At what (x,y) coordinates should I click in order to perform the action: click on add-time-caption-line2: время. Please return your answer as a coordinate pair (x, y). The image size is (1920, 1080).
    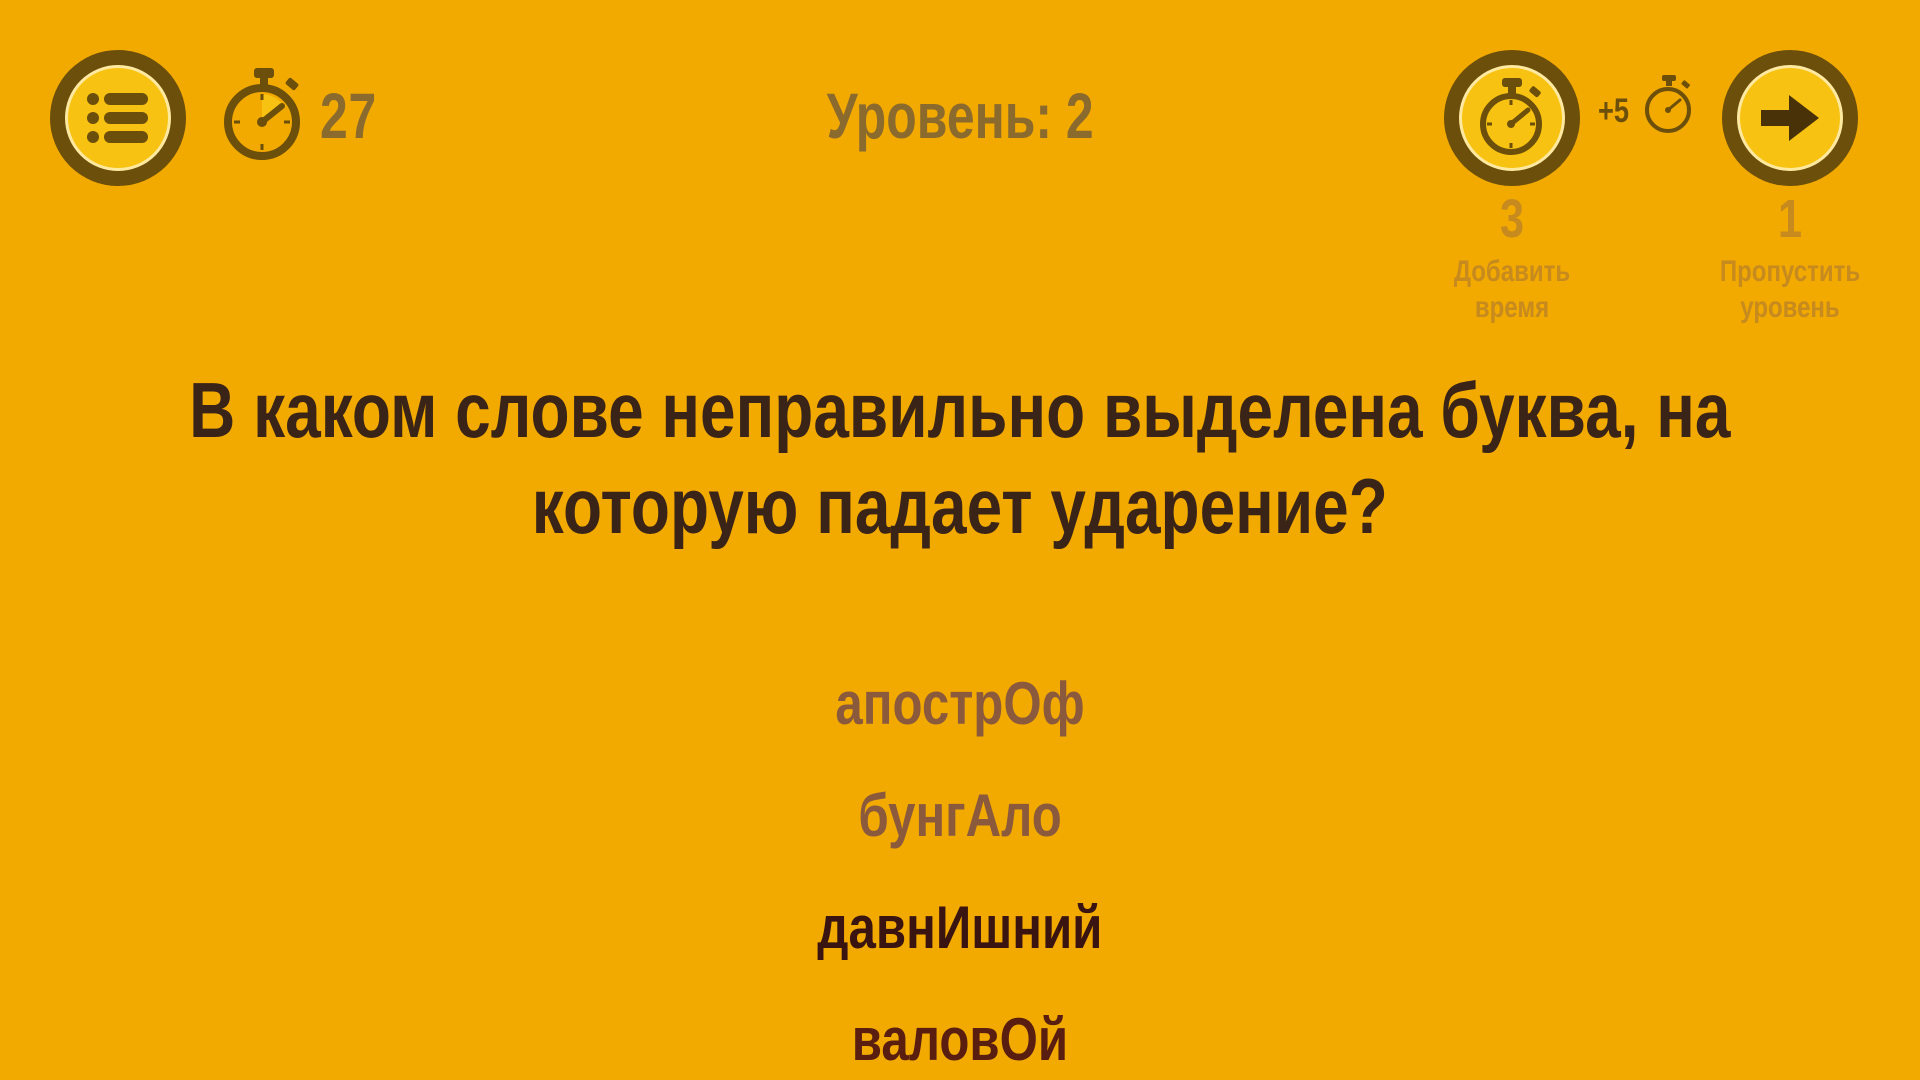
    Looking at the image, I should click on (1512, 307).